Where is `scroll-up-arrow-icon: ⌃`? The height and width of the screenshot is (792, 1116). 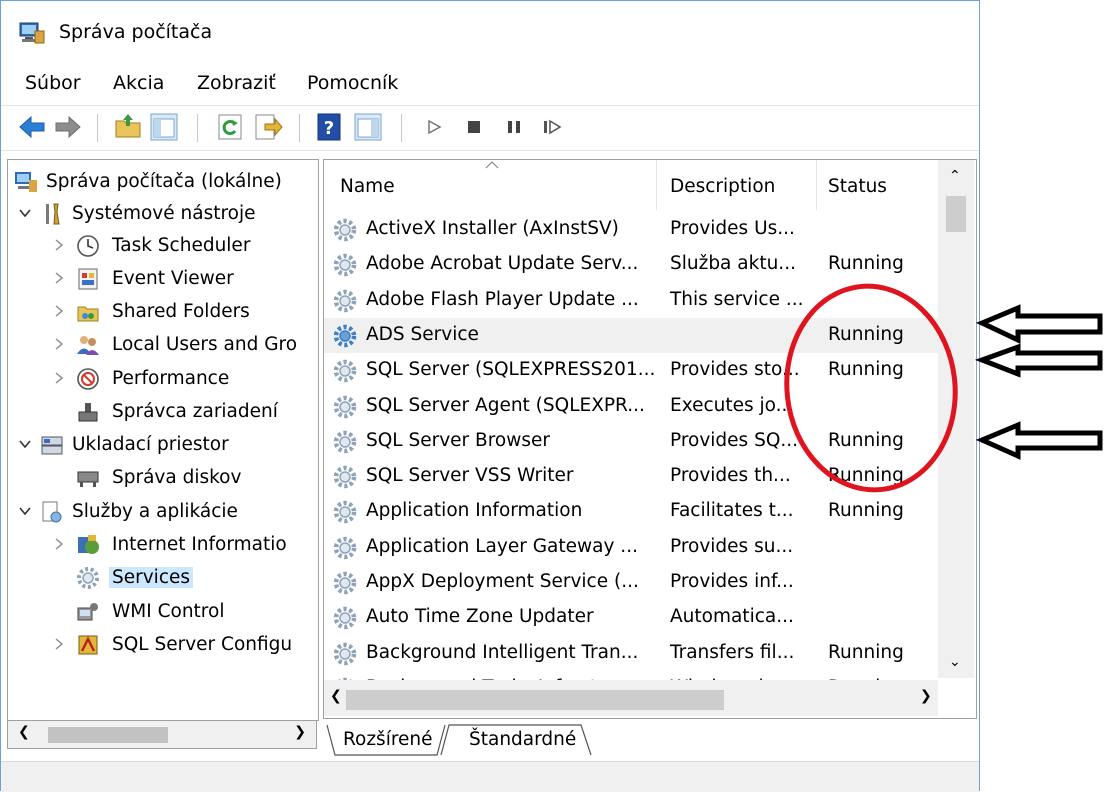
scroll-up-arrow-icon: ⌃ is located at coordinates (955, 176).